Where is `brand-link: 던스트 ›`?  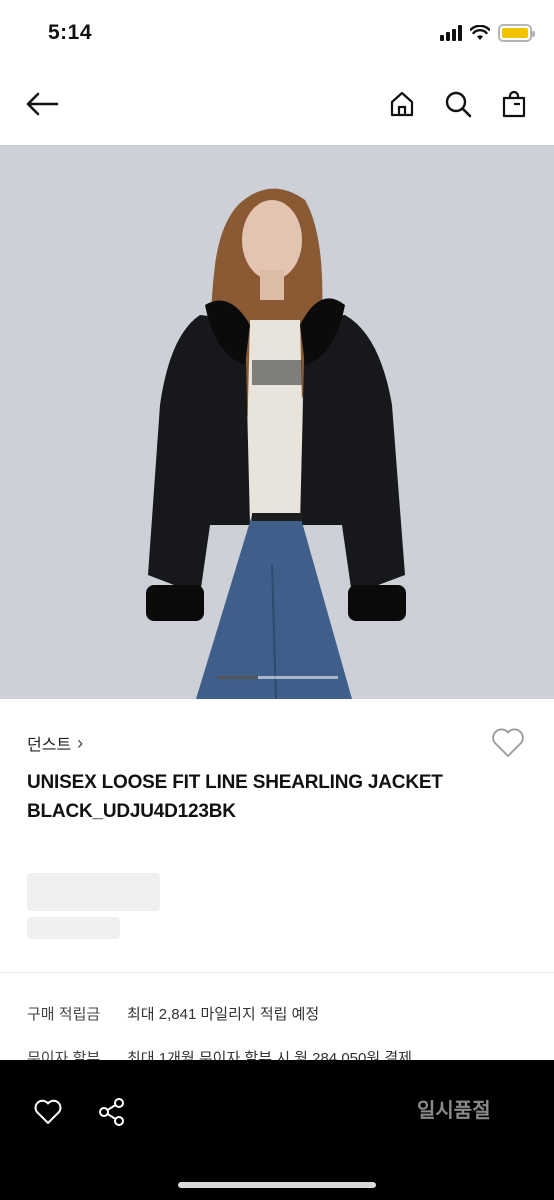
brand-link: 던스트 › is located at coordinates (55, 743).